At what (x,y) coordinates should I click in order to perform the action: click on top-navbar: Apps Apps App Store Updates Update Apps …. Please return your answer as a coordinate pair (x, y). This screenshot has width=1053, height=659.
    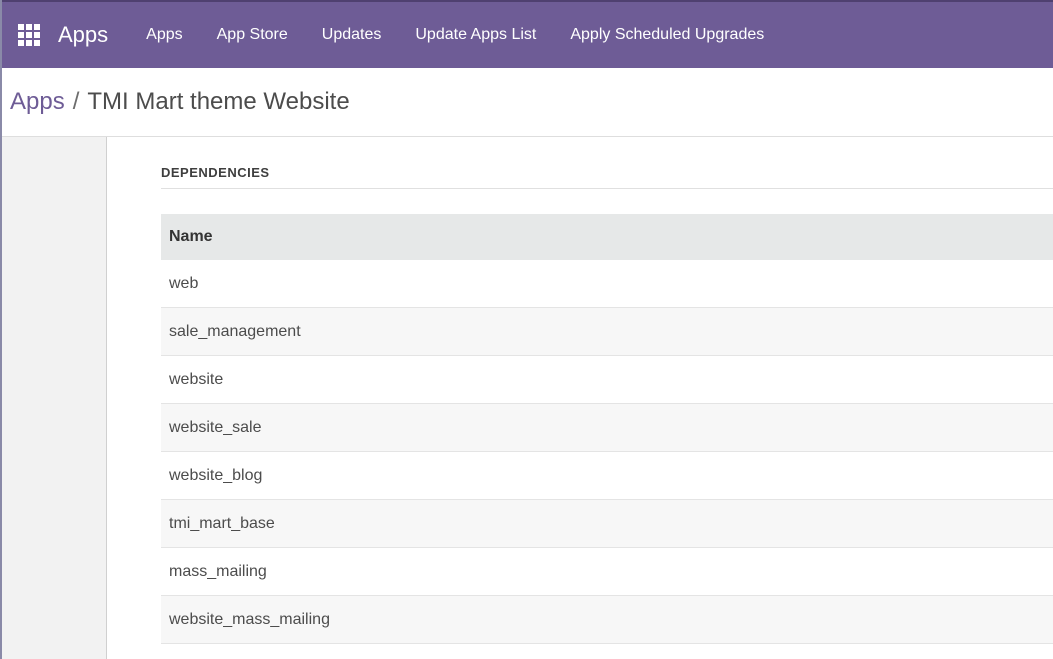
    Looking at the image, I should click on (527, 34).